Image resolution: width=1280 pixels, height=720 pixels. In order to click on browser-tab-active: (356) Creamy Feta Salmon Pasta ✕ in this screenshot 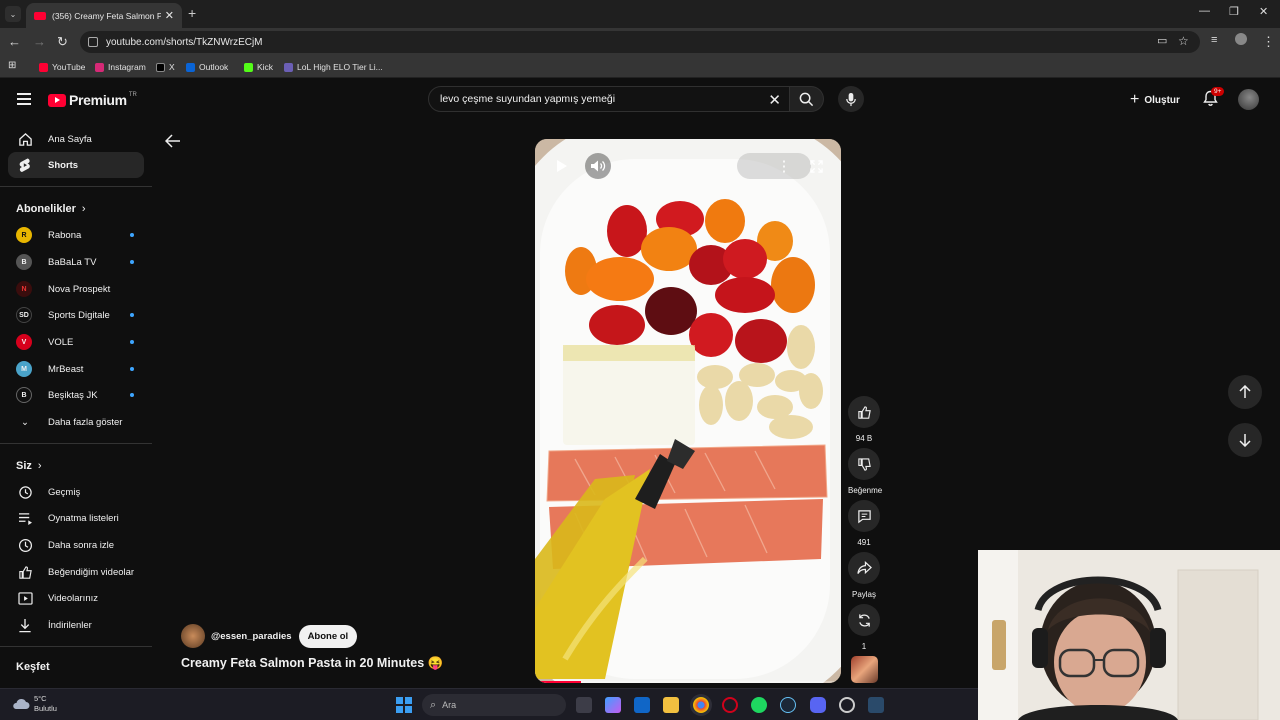, I will do `click(104, 15)`.